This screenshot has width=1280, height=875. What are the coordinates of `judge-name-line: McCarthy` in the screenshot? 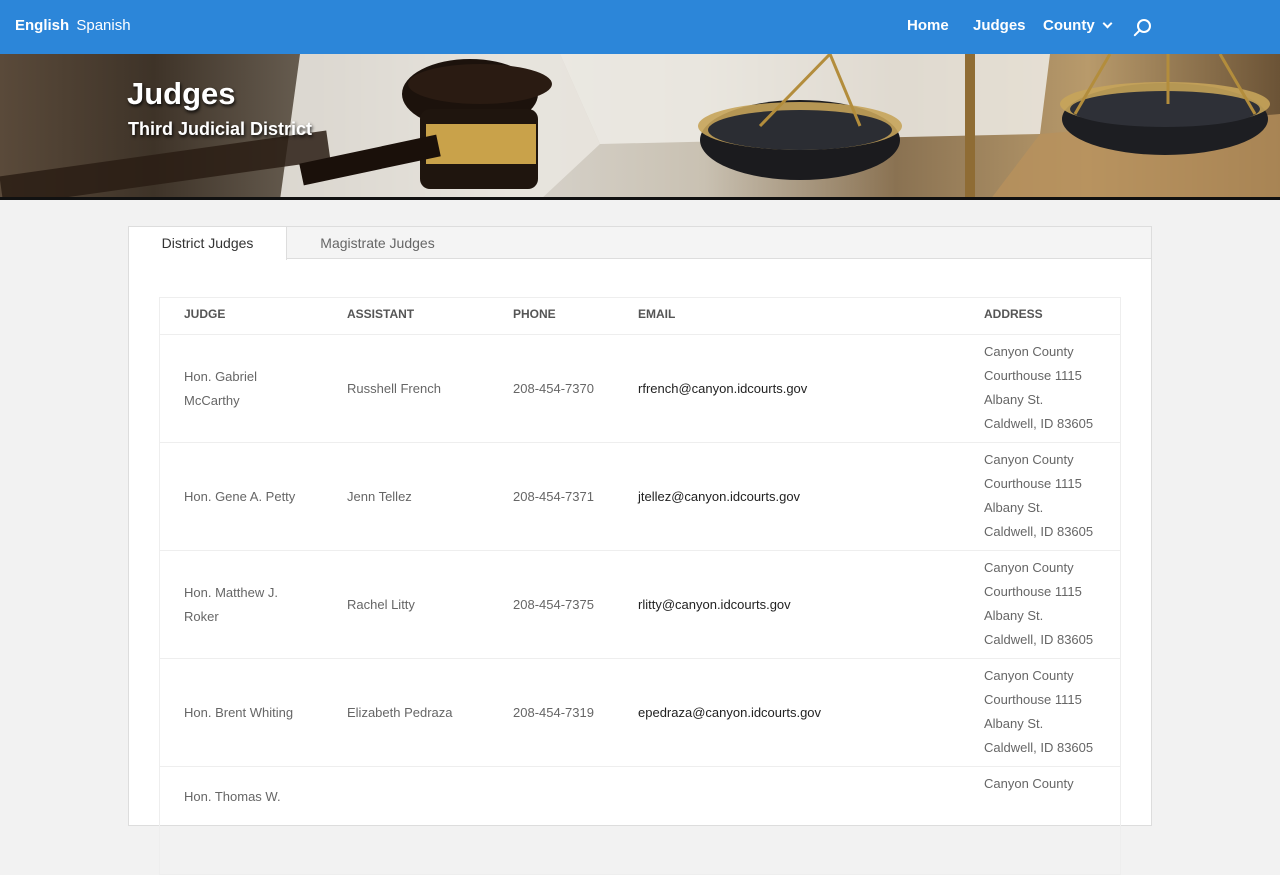 It's located at (212, 400).